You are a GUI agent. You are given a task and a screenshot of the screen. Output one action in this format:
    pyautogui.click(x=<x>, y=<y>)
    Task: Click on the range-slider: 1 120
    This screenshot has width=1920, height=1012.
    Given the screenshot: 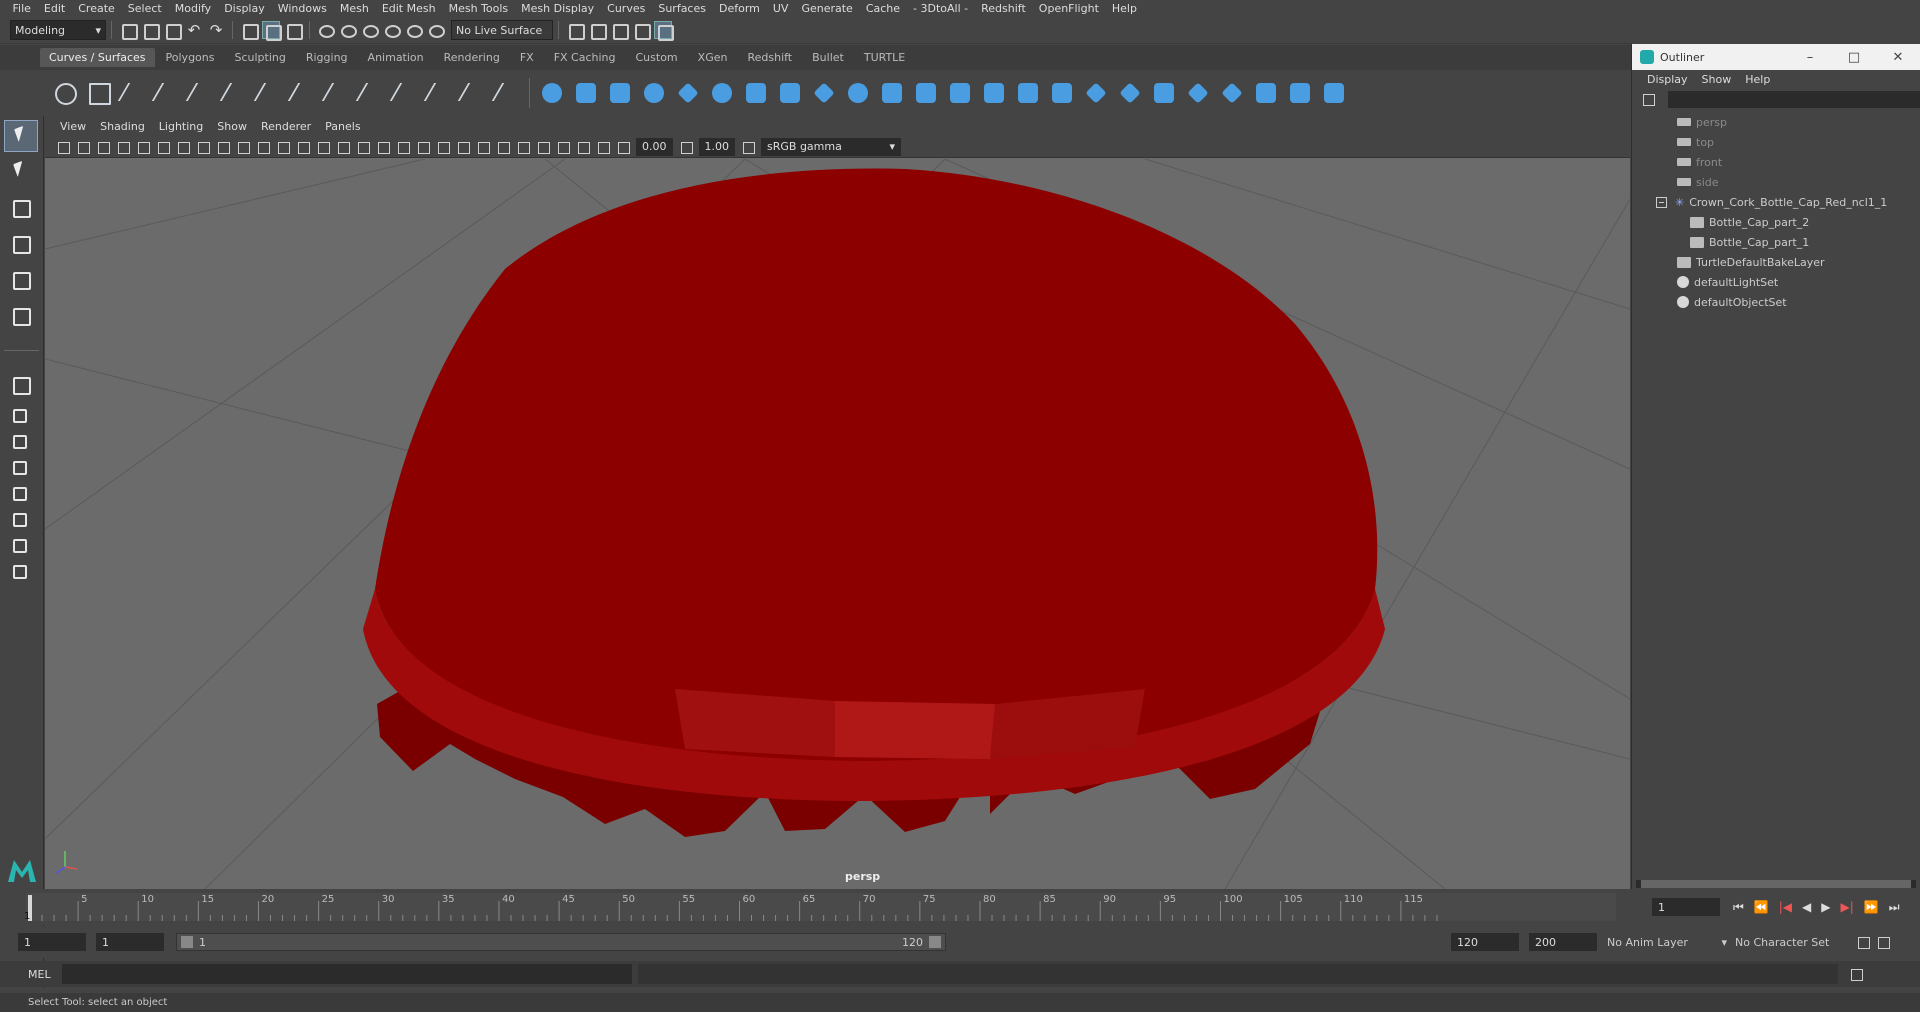 What is the action you would take?
    pyautogui.click(x=561, y=942)
    